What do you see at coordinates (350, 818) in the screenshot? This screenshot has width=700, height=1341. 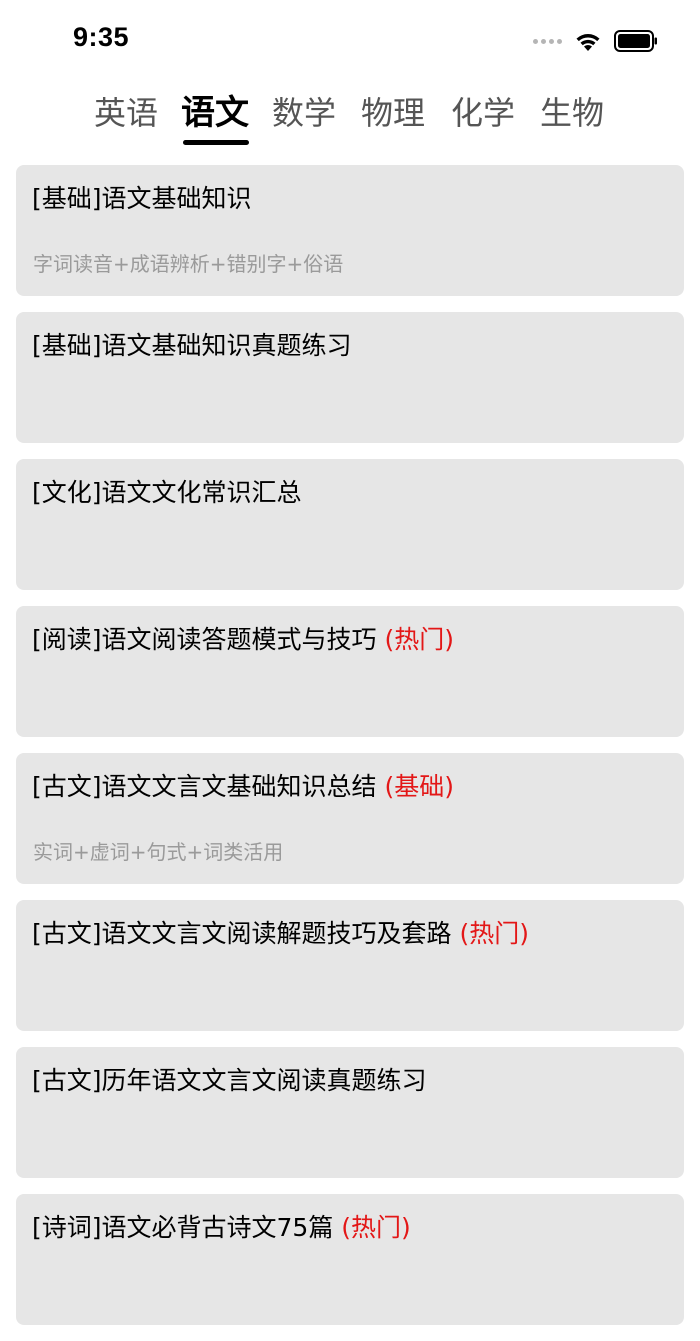 I see `list-item: [古文]语文文言文基础知识总结 (基础) 实词+虚词+句式+词类活用` at bounding box center [350, 818].